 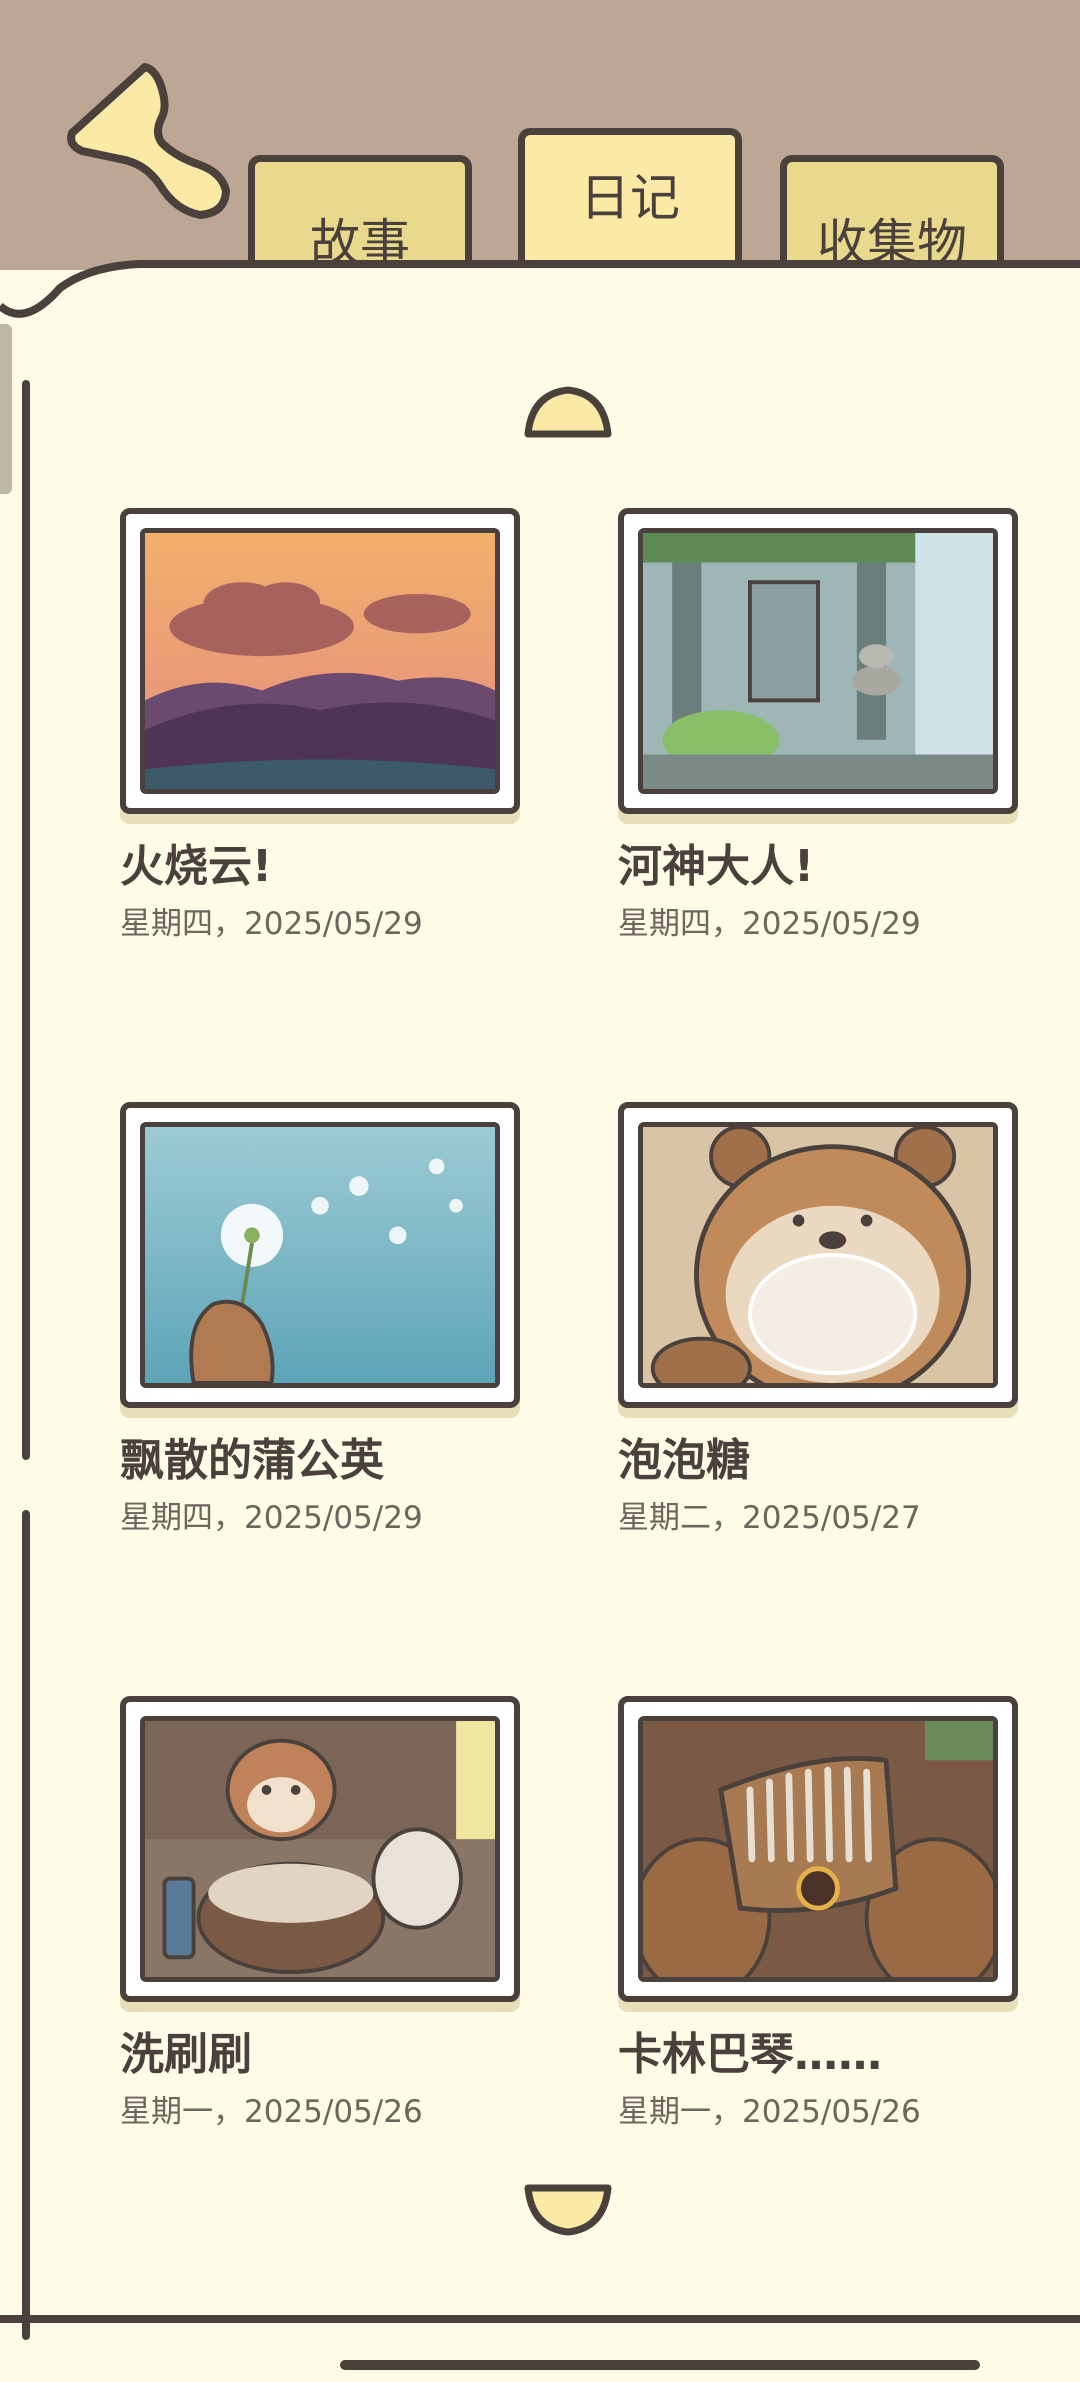 I want to click on entry-title: 河神大人!, so click(x=716, y=866).